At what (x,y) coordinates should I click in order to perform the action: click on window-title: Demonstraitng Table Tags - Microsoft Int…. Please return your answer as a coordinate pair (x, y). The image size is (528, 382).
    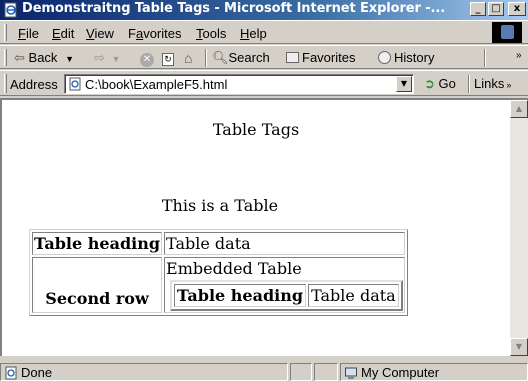
    Looking at the image, I should click on (234, 8).